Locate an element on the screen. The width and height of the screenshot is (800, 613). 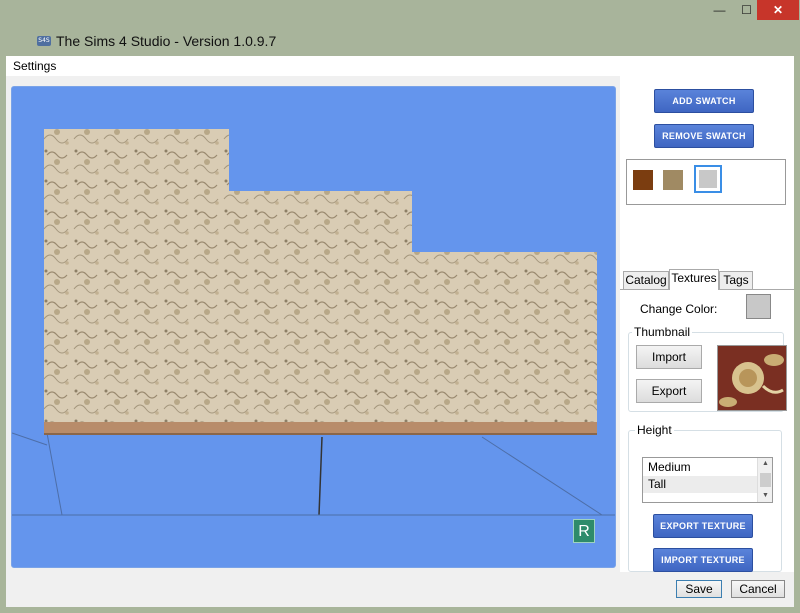
thumbnail-group: Thumbnail Import Export is located at coordinates (707, 368).